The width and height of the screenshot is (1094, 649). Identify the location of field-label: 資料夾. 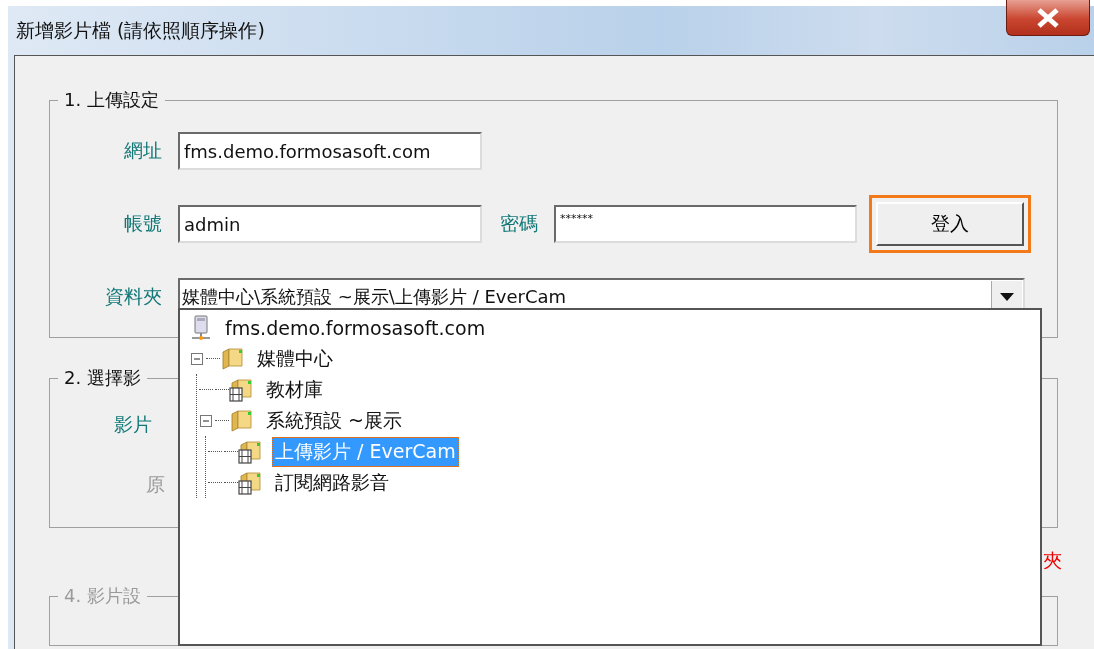
(133, 296).